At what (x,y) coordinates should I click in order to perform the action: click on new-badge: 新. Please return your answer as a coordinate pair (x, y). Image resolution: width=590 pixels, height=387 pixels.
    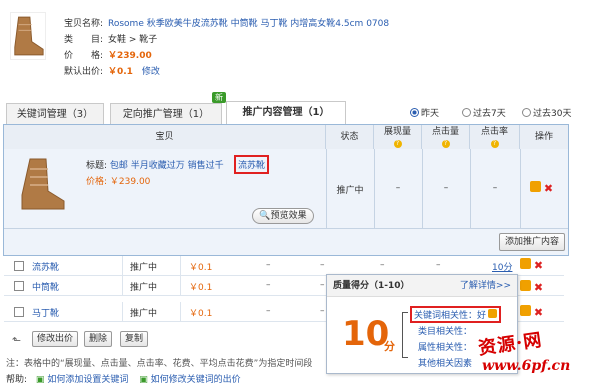
    Looking at the image, I should click on (219, 97).